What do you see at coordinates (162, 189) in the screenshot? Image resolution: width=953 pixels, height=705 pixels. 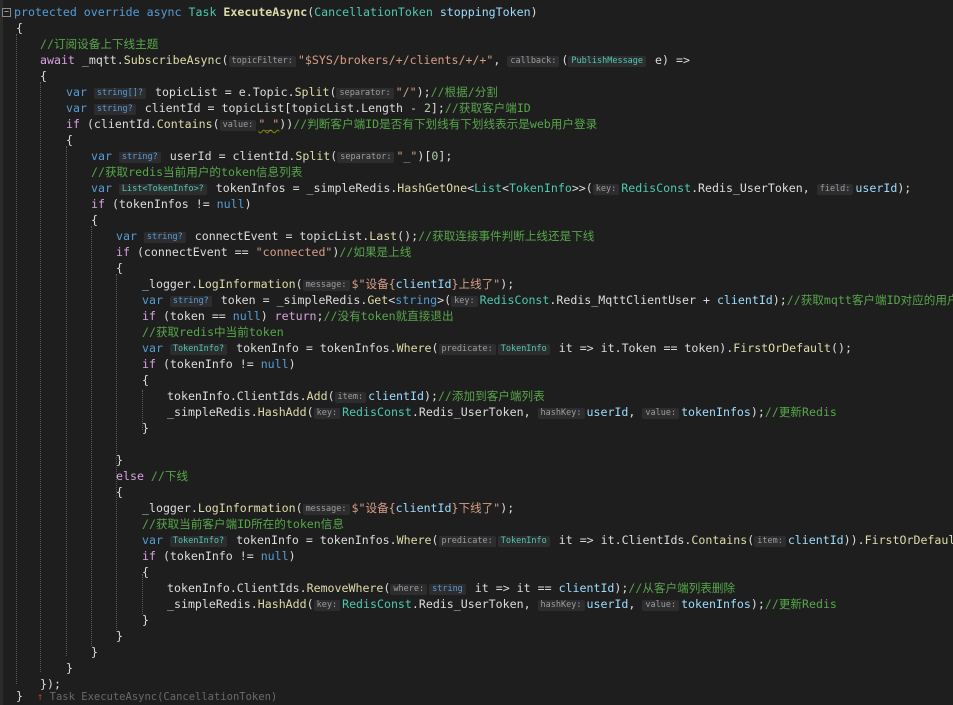 I see `inlay-hint: List<TokenInfo>?` at bounding box center [162, 189].